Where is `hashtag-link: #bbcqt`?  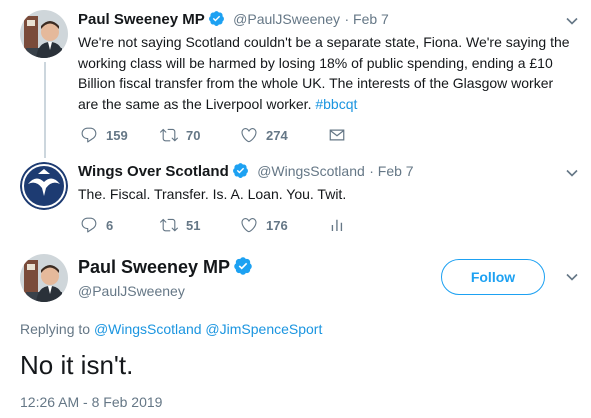
hashtag-link: #bbcqt is located at coordinates (336, 104).